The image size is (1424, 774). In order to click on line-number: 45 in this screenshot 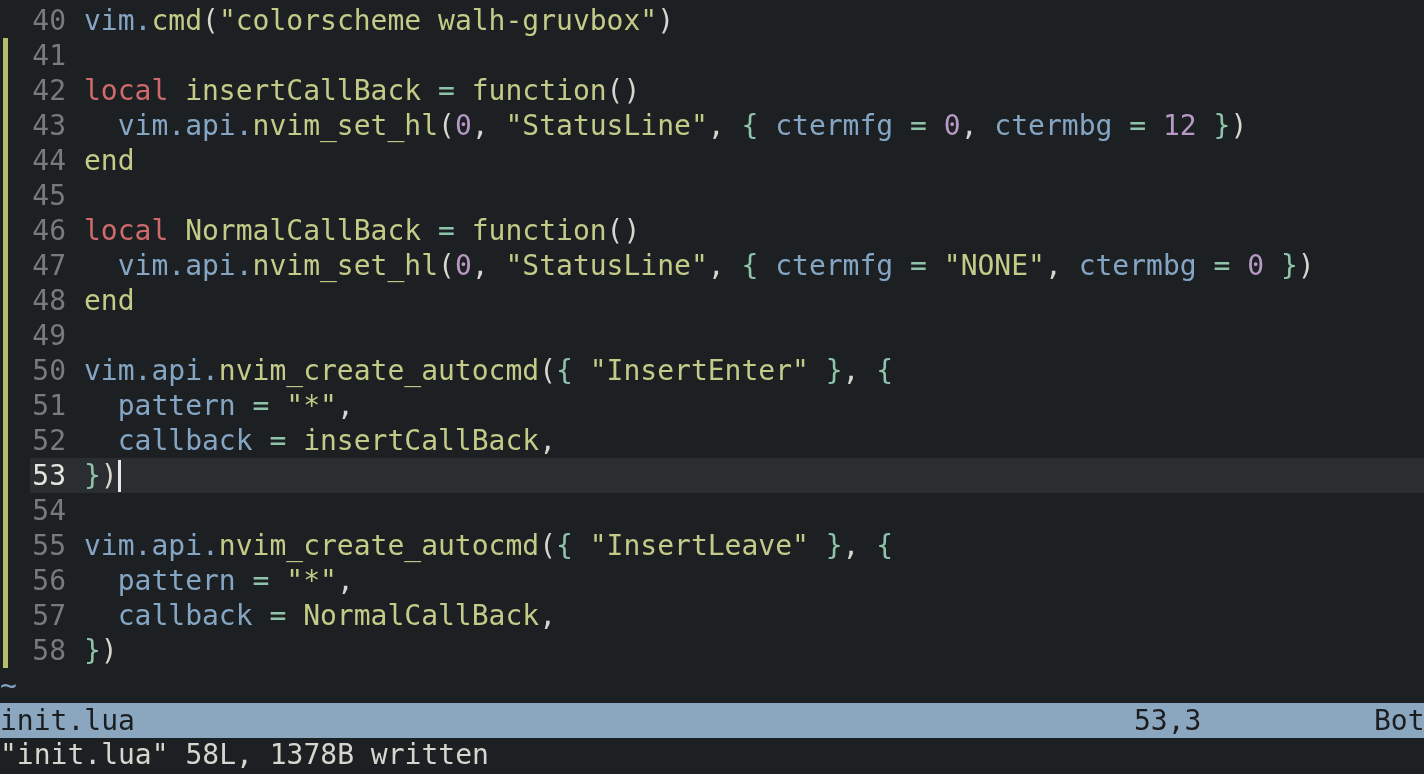, I will do `click(48, 195)`.